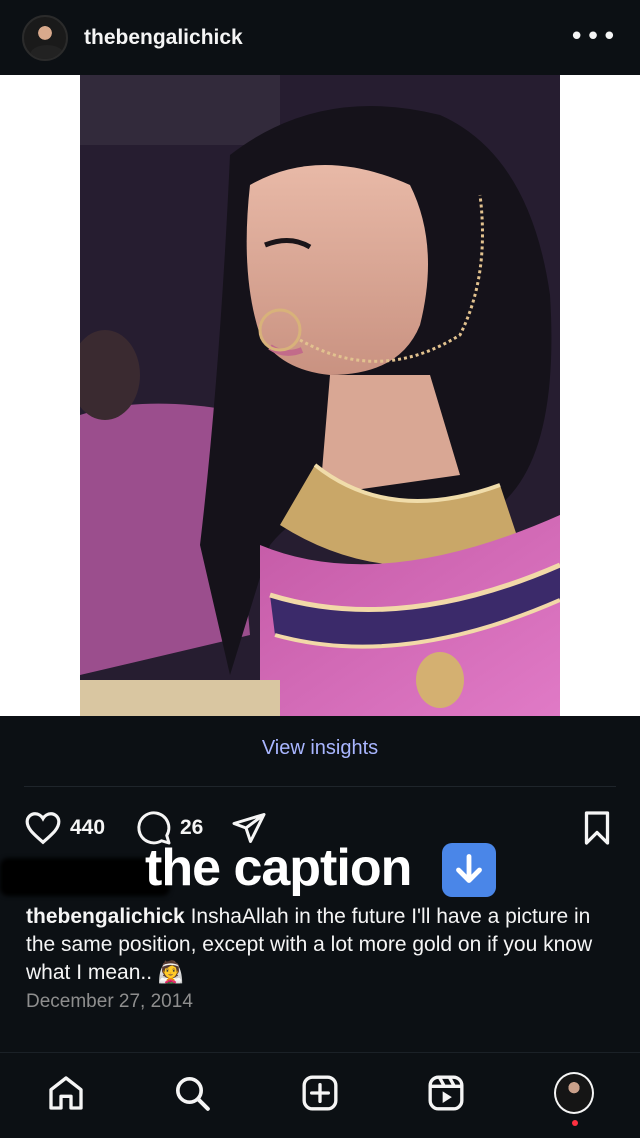 Image resolution: width=640 pixels, height=1138 pixels. I want to click on profile-avatar, so click(574, 1093).